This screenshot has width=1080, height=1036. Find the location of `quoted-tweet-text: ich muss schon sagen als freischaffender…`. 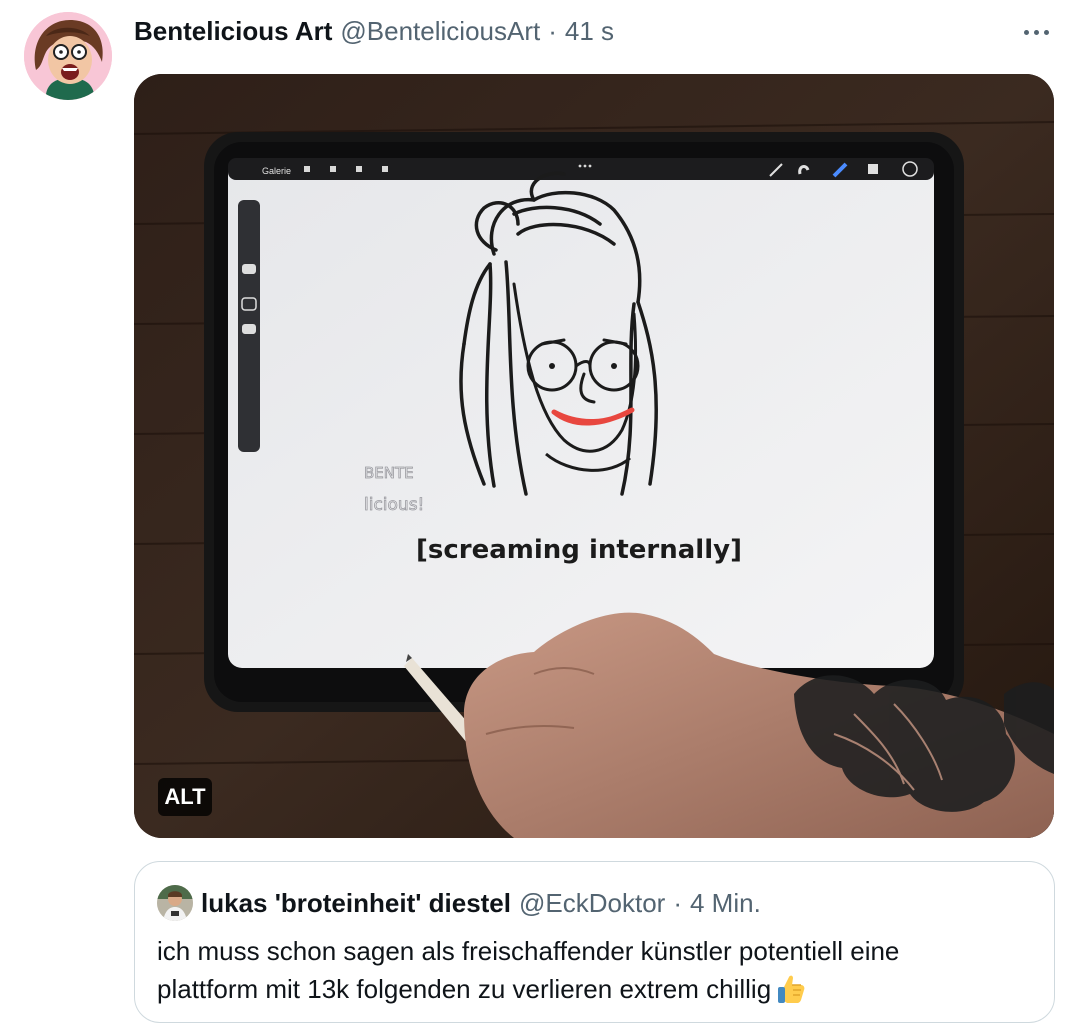

quoted-tweet-text: ich muss schon sagen als freischaffender… is located at coordinates (597, 970).